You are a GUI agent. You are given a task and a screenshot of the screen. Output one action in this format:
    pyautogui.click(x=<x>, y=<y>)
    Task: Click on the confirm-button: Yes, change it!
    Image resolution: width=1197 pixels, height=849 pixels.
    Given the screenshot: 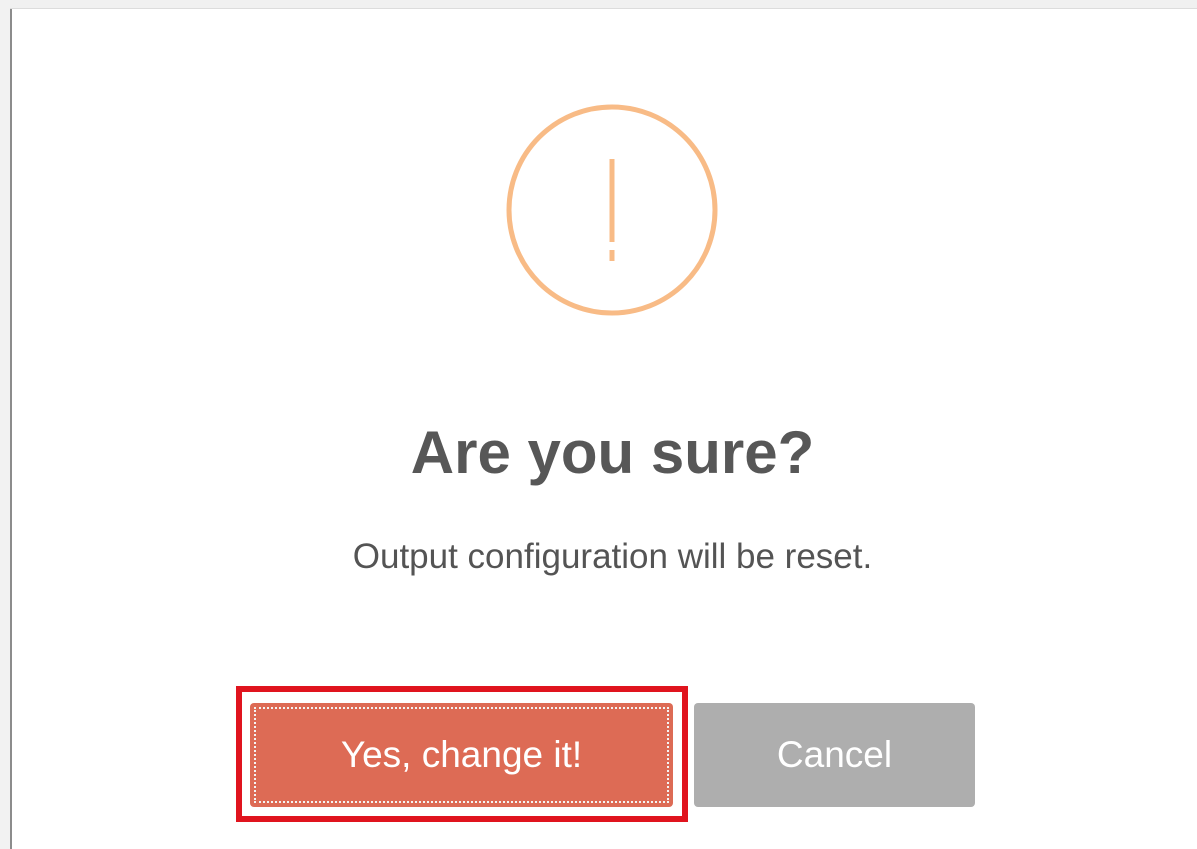 What is the action you would take?
    pyautogui.click(x=461, y=755)
    